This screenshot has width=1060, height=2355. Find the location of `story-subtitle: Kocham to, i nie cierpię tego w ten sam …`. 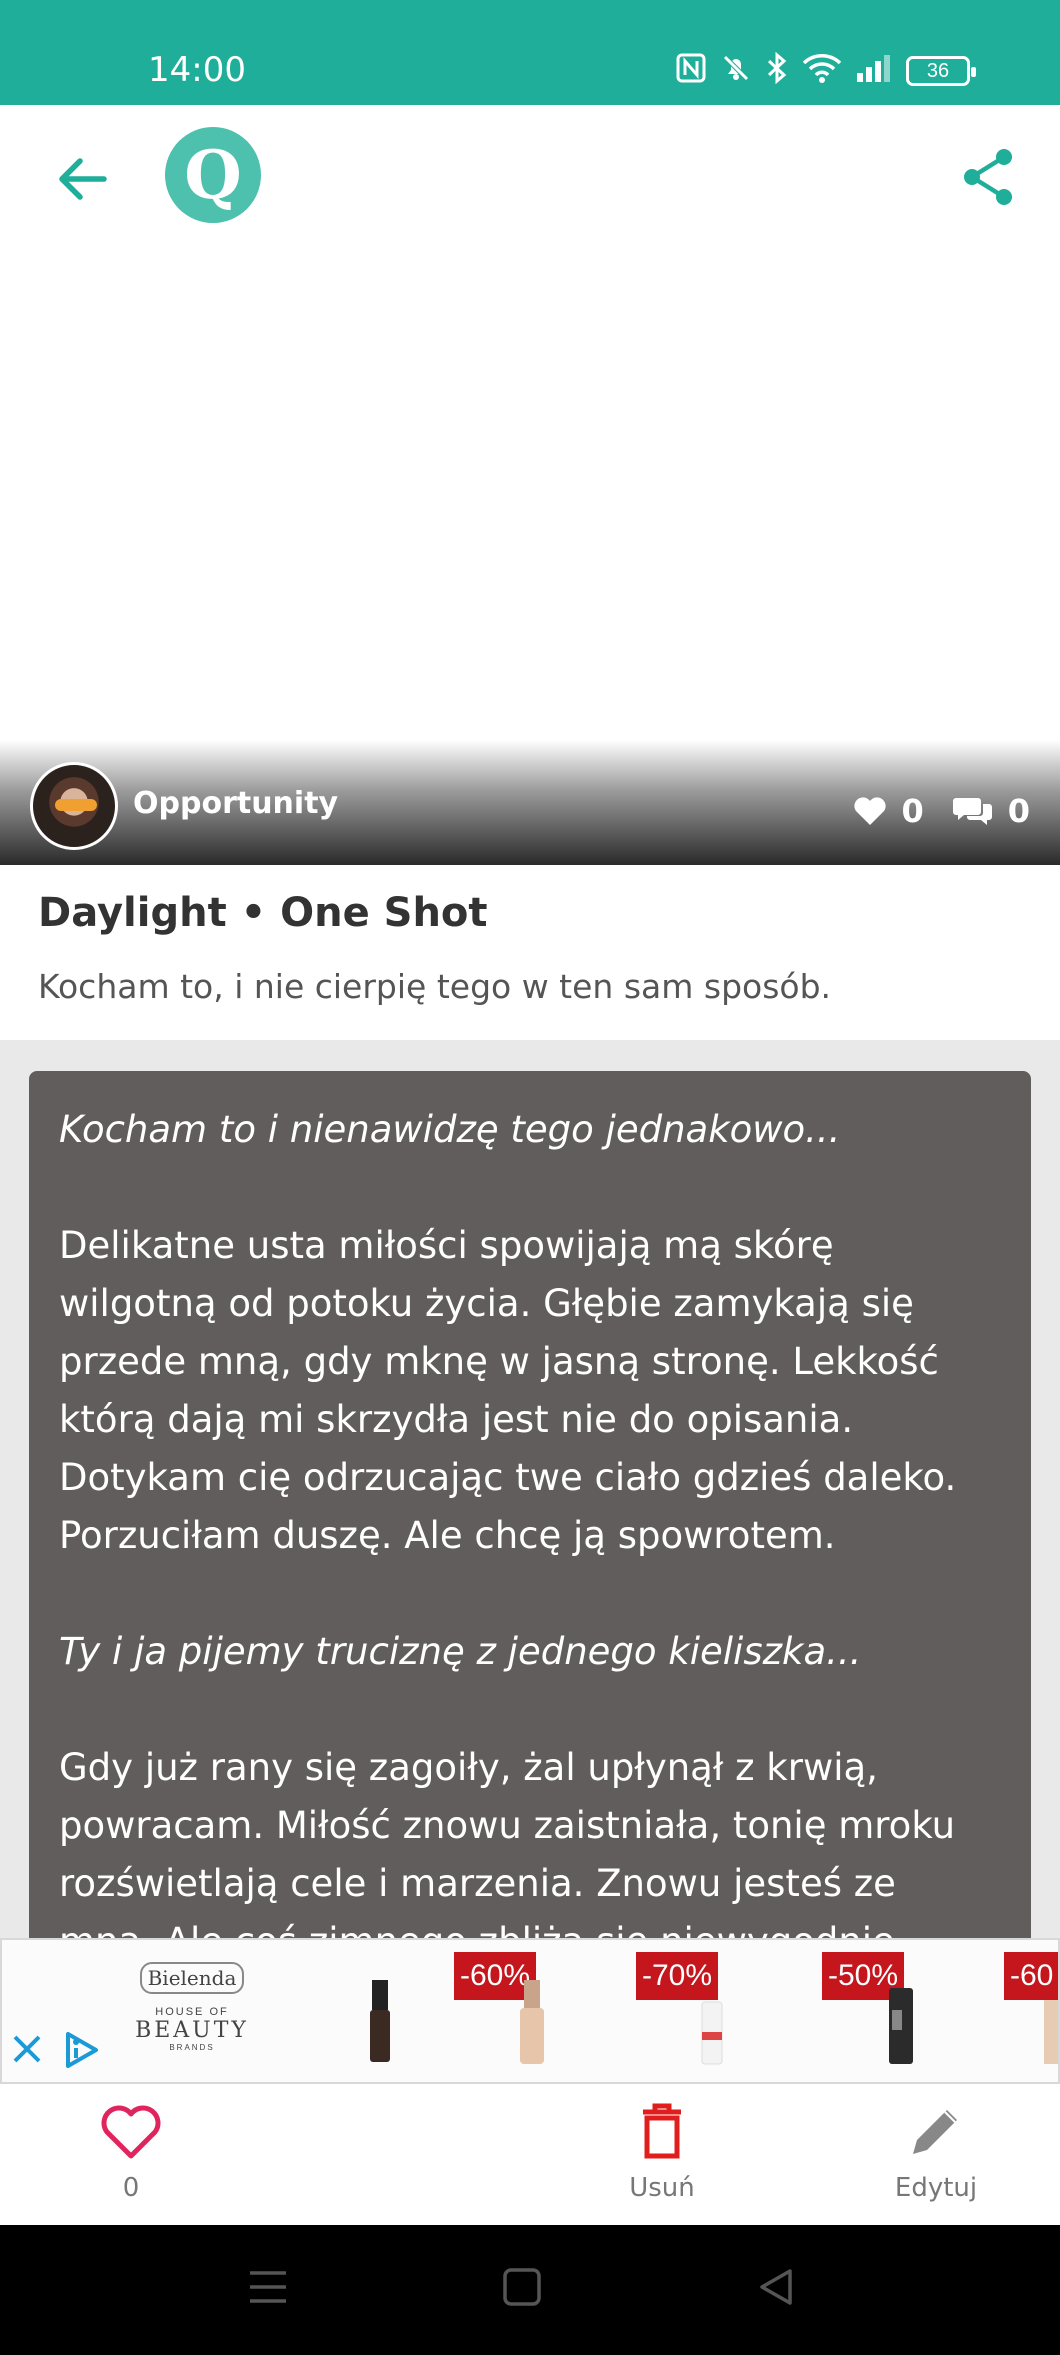

story-subtitle: Kocham to, i nie cierpię tego w ten sam … is located at coordinates (435, 986).